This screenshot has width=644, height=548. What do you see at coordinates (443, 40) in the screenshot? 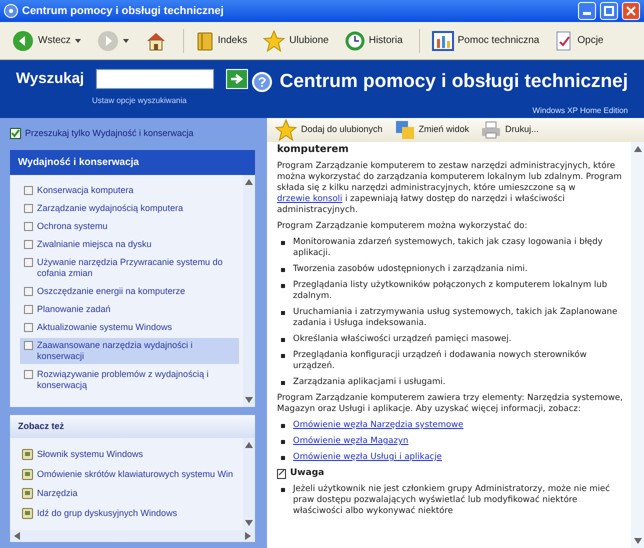
I see `window-chart-icon` at bounding box center [443, 40].